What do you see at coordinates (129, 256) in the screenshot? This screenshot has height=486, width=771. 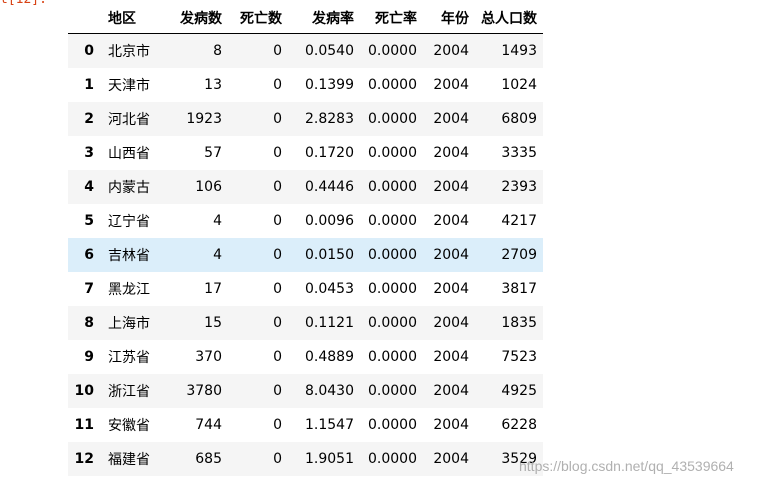 I see `table-cell: 吉林省` at bounding box center [129, 256].